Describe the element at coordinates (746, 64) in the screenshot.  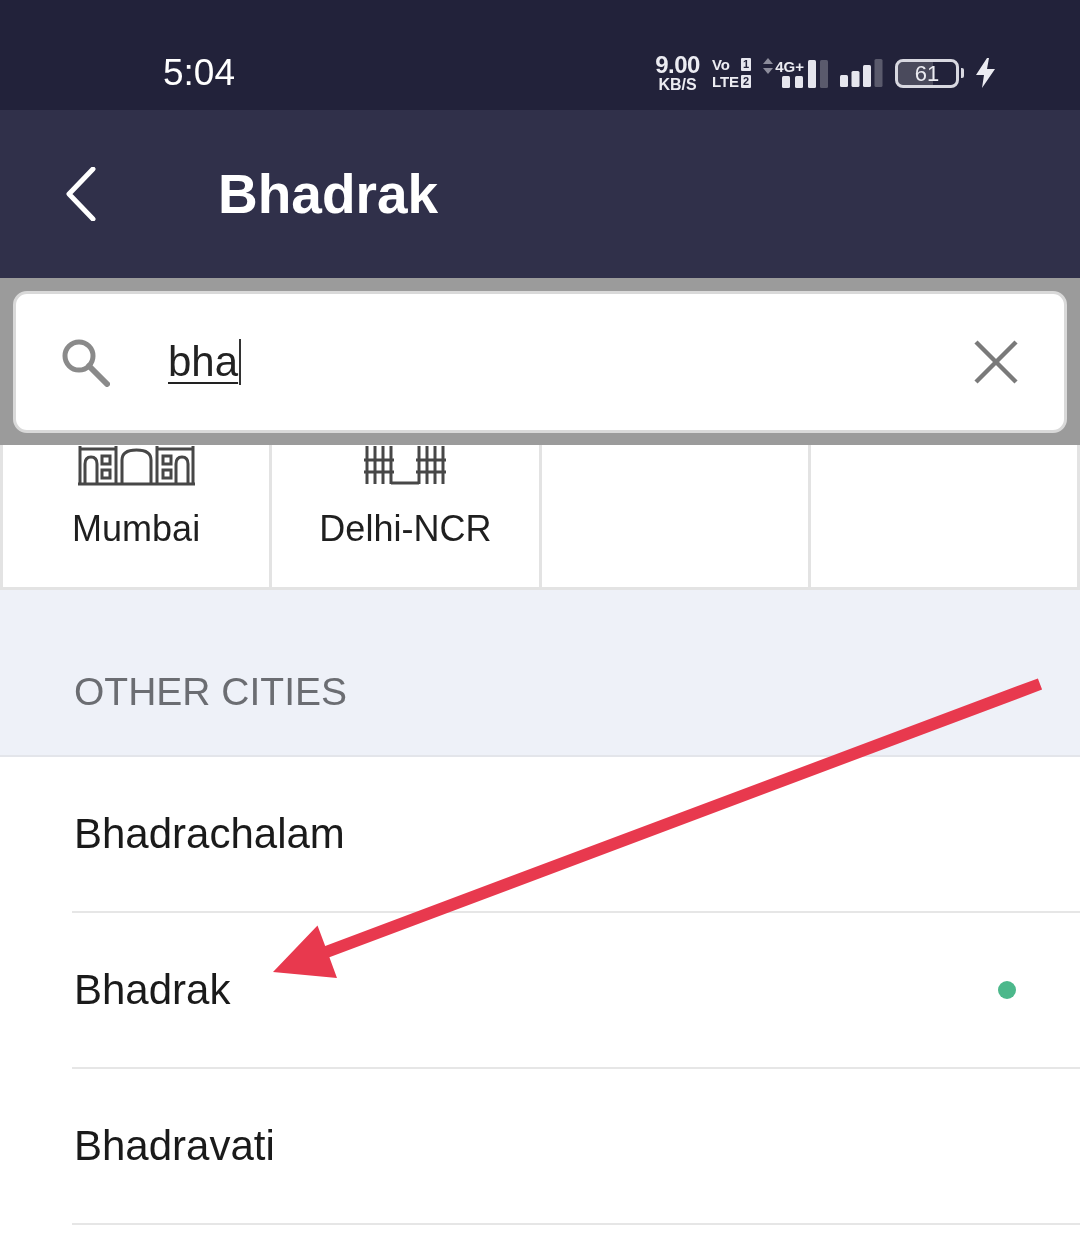
I see `sim-badge: 1` at that location.